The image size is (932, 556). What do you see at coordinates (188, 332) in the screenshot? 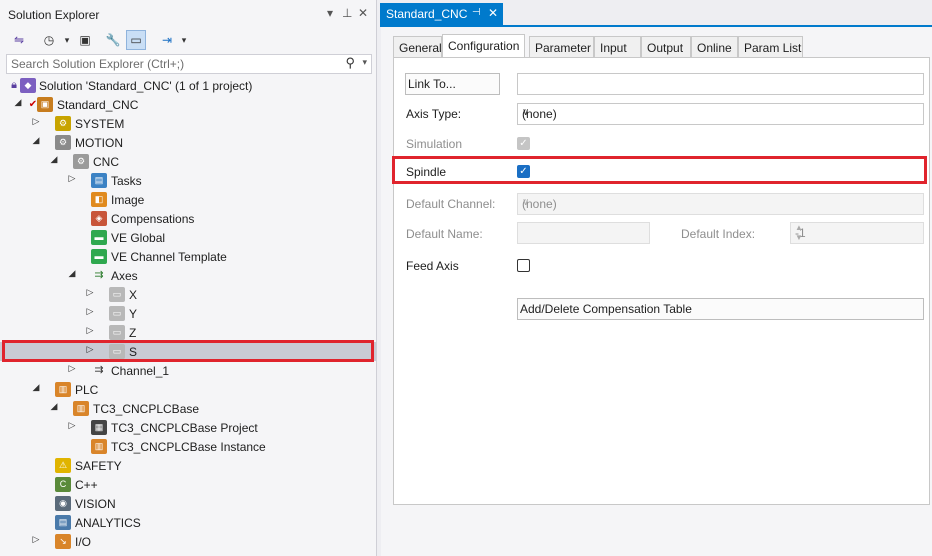
I see `tree-item-axis-z: ▷ ▭ Z` at bounding box center [188, 332].